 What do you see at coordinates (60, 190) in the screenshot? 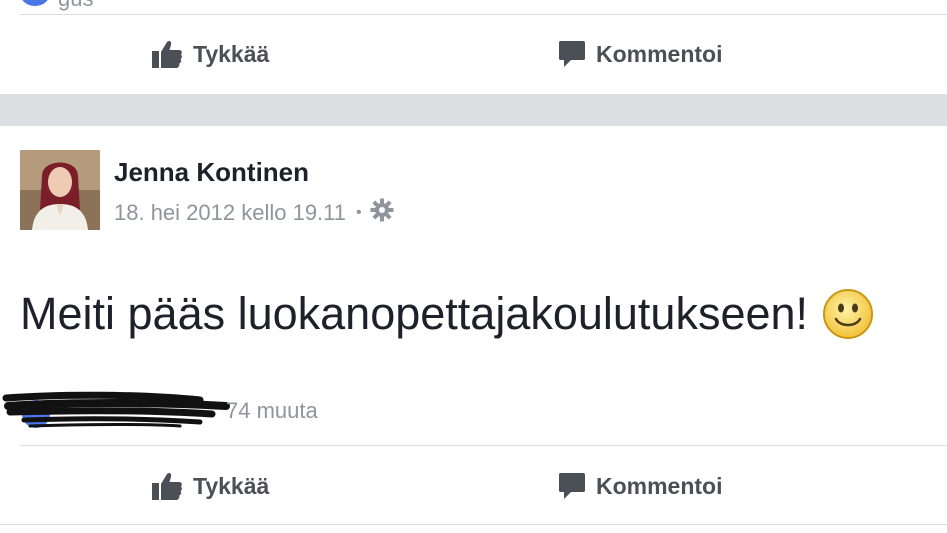
I see `avatar` at bounding box center [60, 190].